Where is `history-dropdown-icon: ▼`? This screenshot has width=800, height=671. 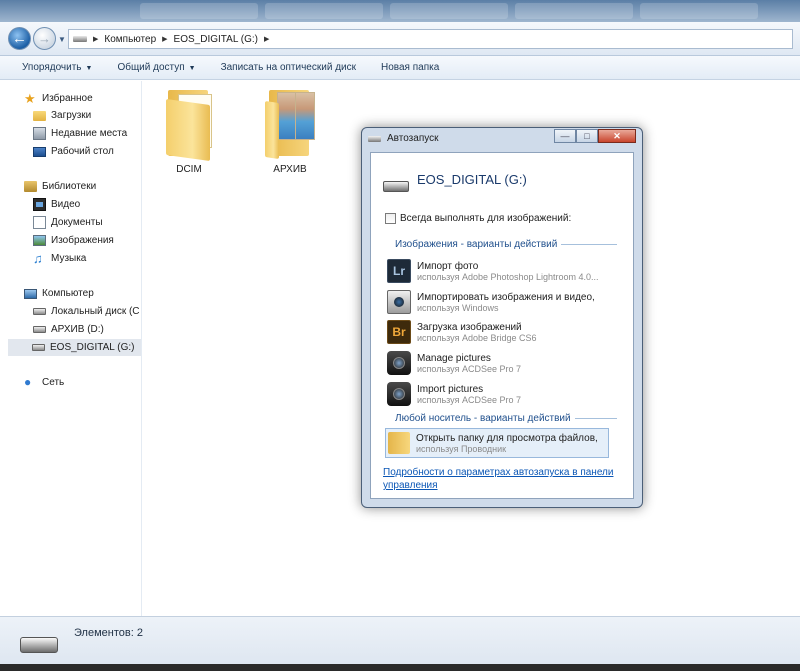 history-dropdown-icon: ▼ is located at coordinates (62, 39).